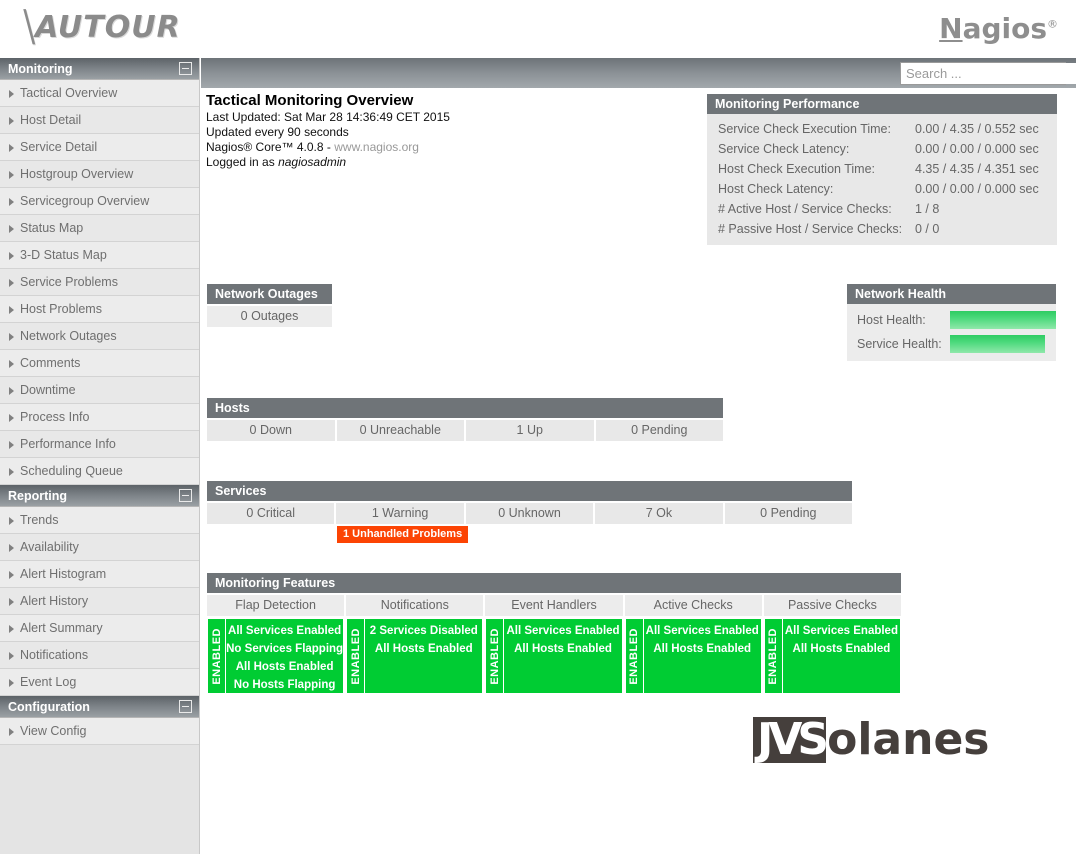 This screenshot has height=854, width=1076. Describe the element at coordinates (99, 547) in the screenshot. I see `sidebar-item-availability: Availability` at that location.